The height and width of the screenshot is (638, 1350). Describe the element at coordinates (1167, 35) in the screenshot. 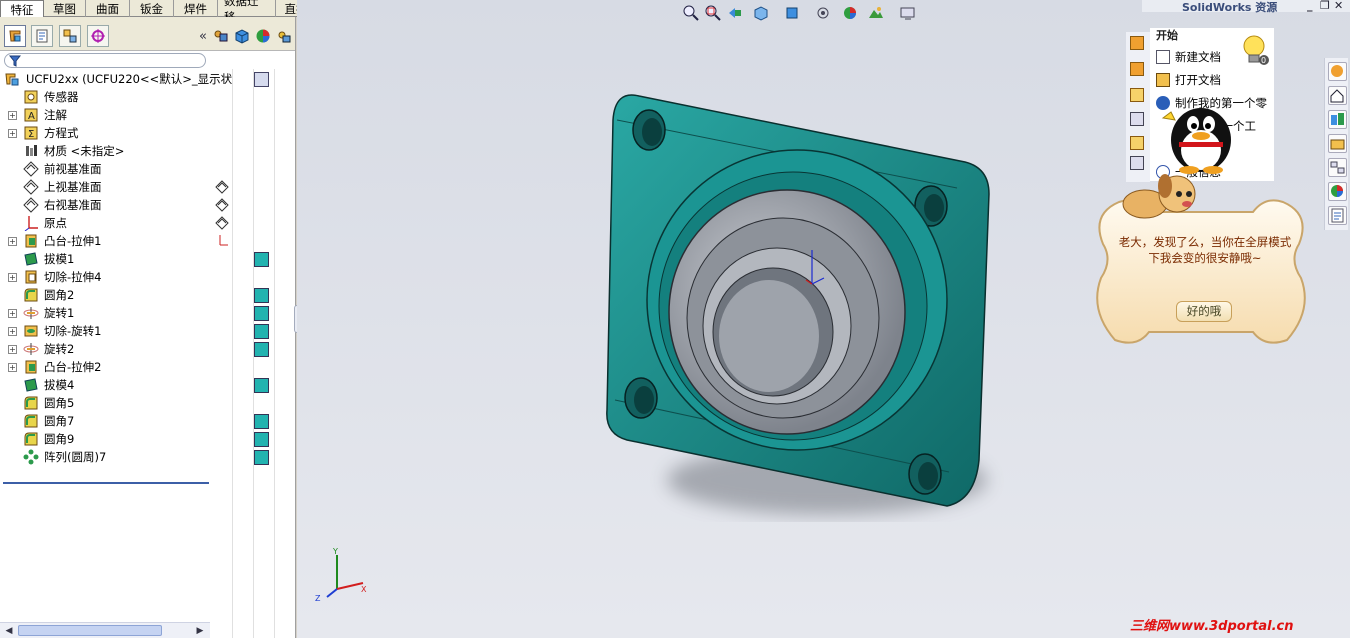

I see `task-pane-heading: 开始` at that location.